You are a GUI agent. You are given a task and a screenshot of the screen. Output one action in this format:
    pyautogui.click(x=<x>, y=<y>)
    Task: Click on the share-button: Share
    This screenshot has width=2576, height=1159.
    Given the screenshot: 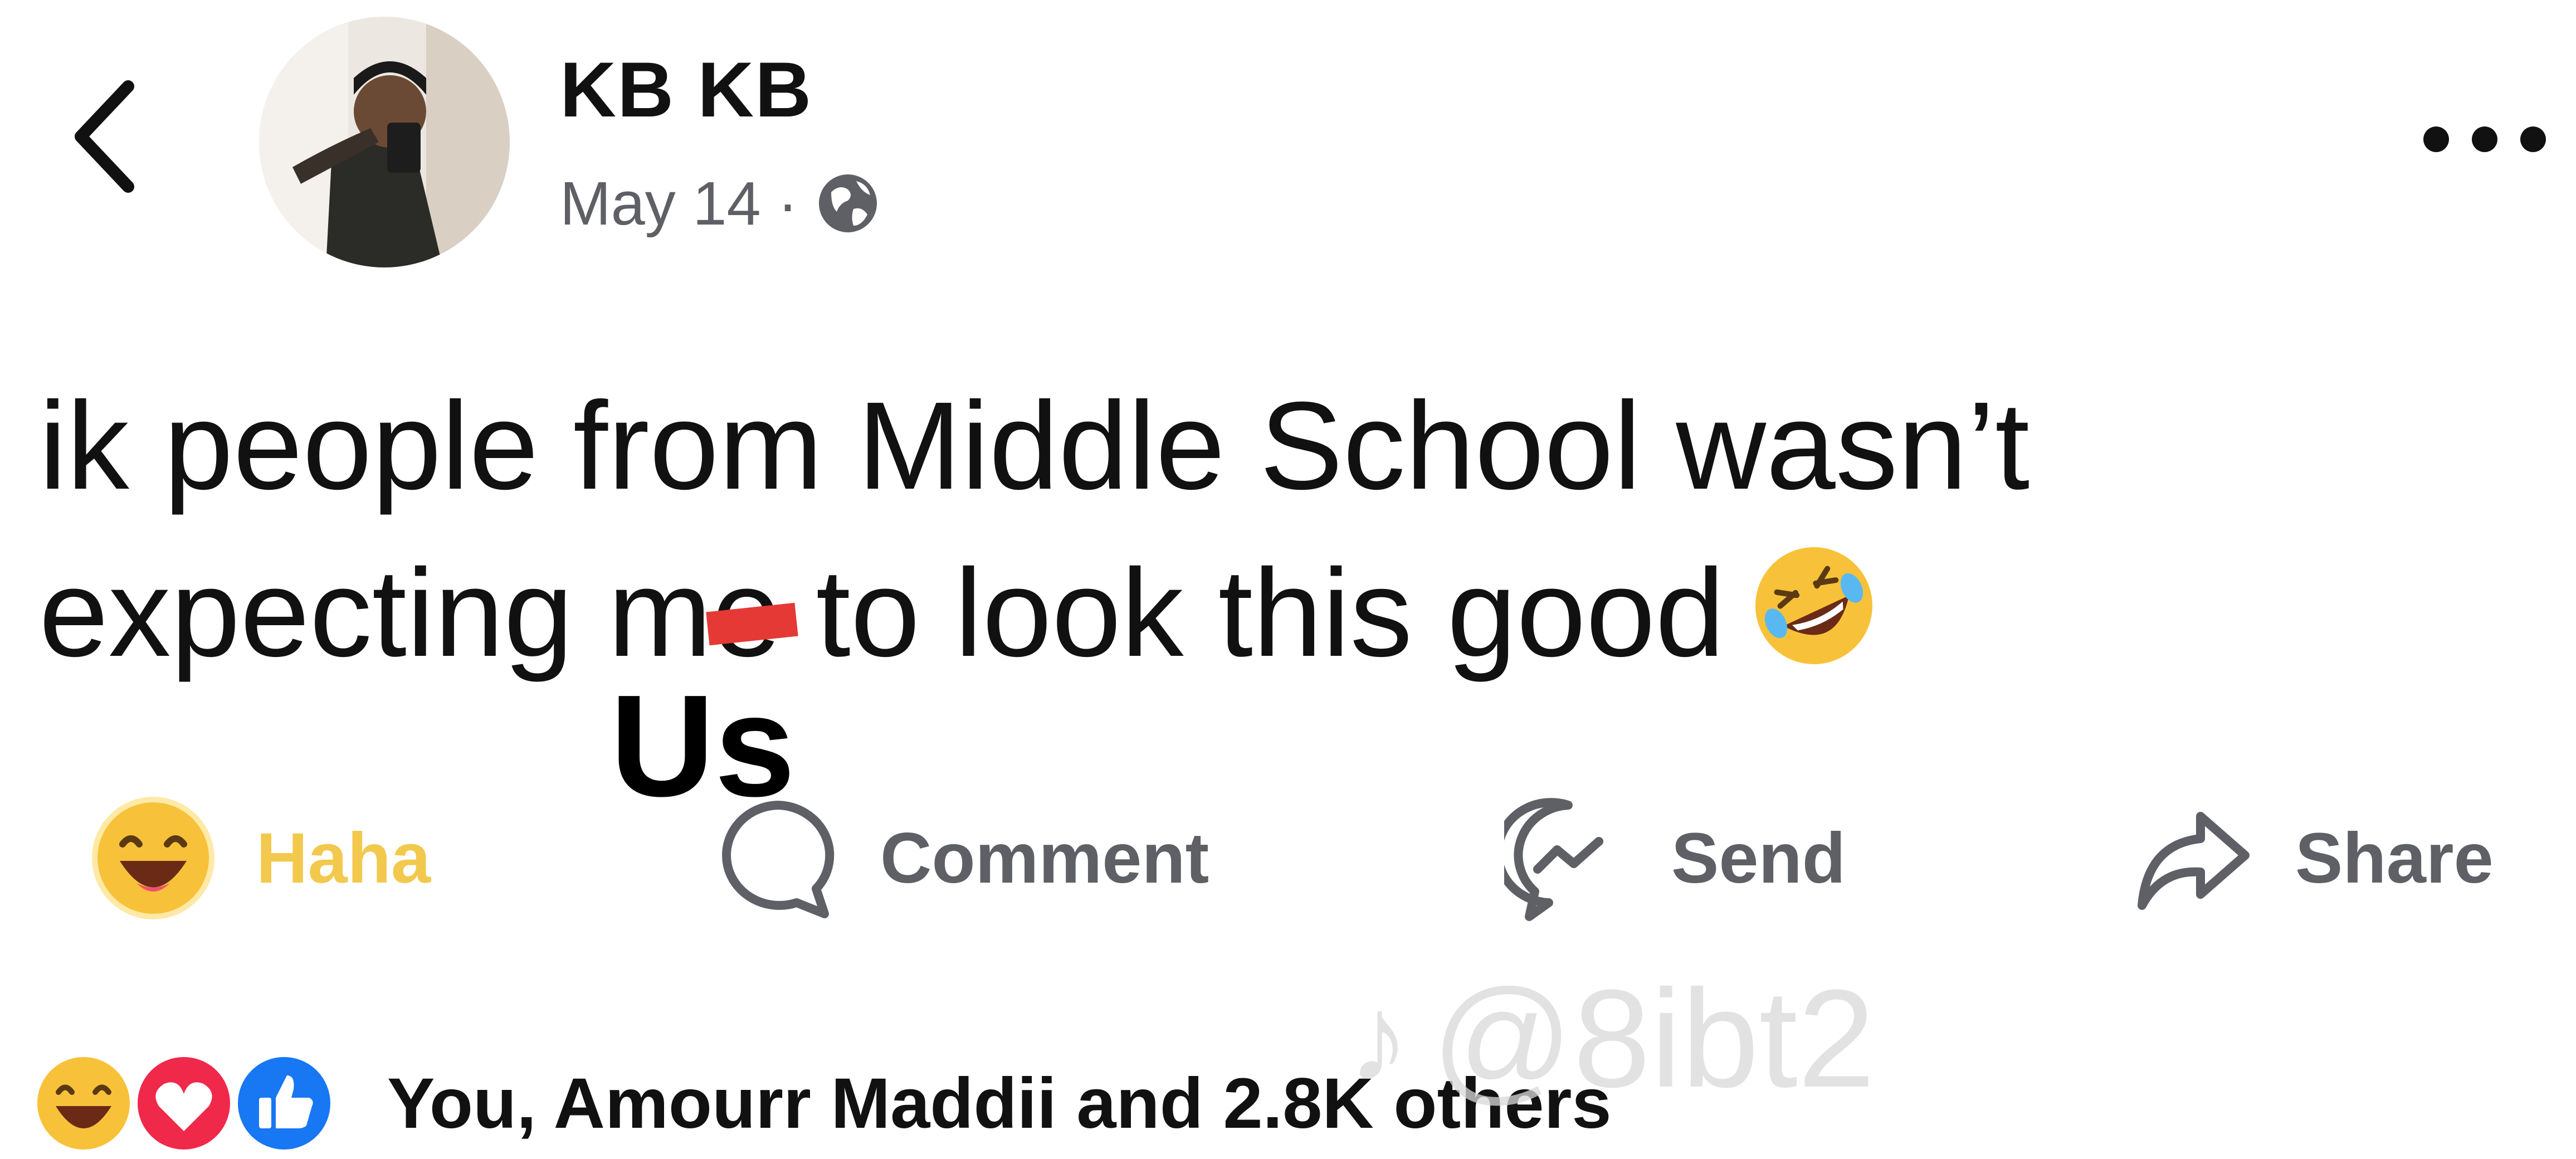 What is the action you would take?
    pyautogui.click(x=2311, y=858)
    